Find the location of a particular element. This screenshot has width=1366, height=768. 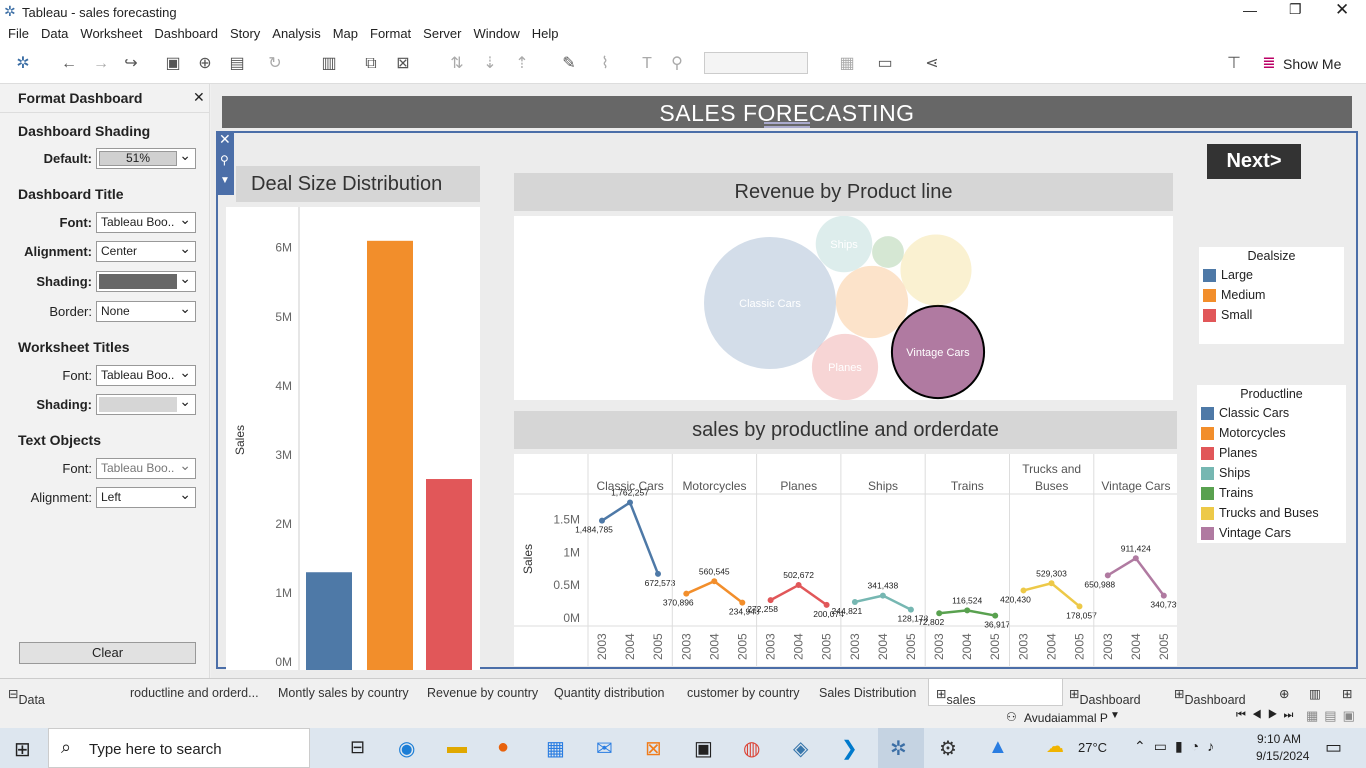

default-shading-dropdown: 51% is located at coordinates (146, 158).